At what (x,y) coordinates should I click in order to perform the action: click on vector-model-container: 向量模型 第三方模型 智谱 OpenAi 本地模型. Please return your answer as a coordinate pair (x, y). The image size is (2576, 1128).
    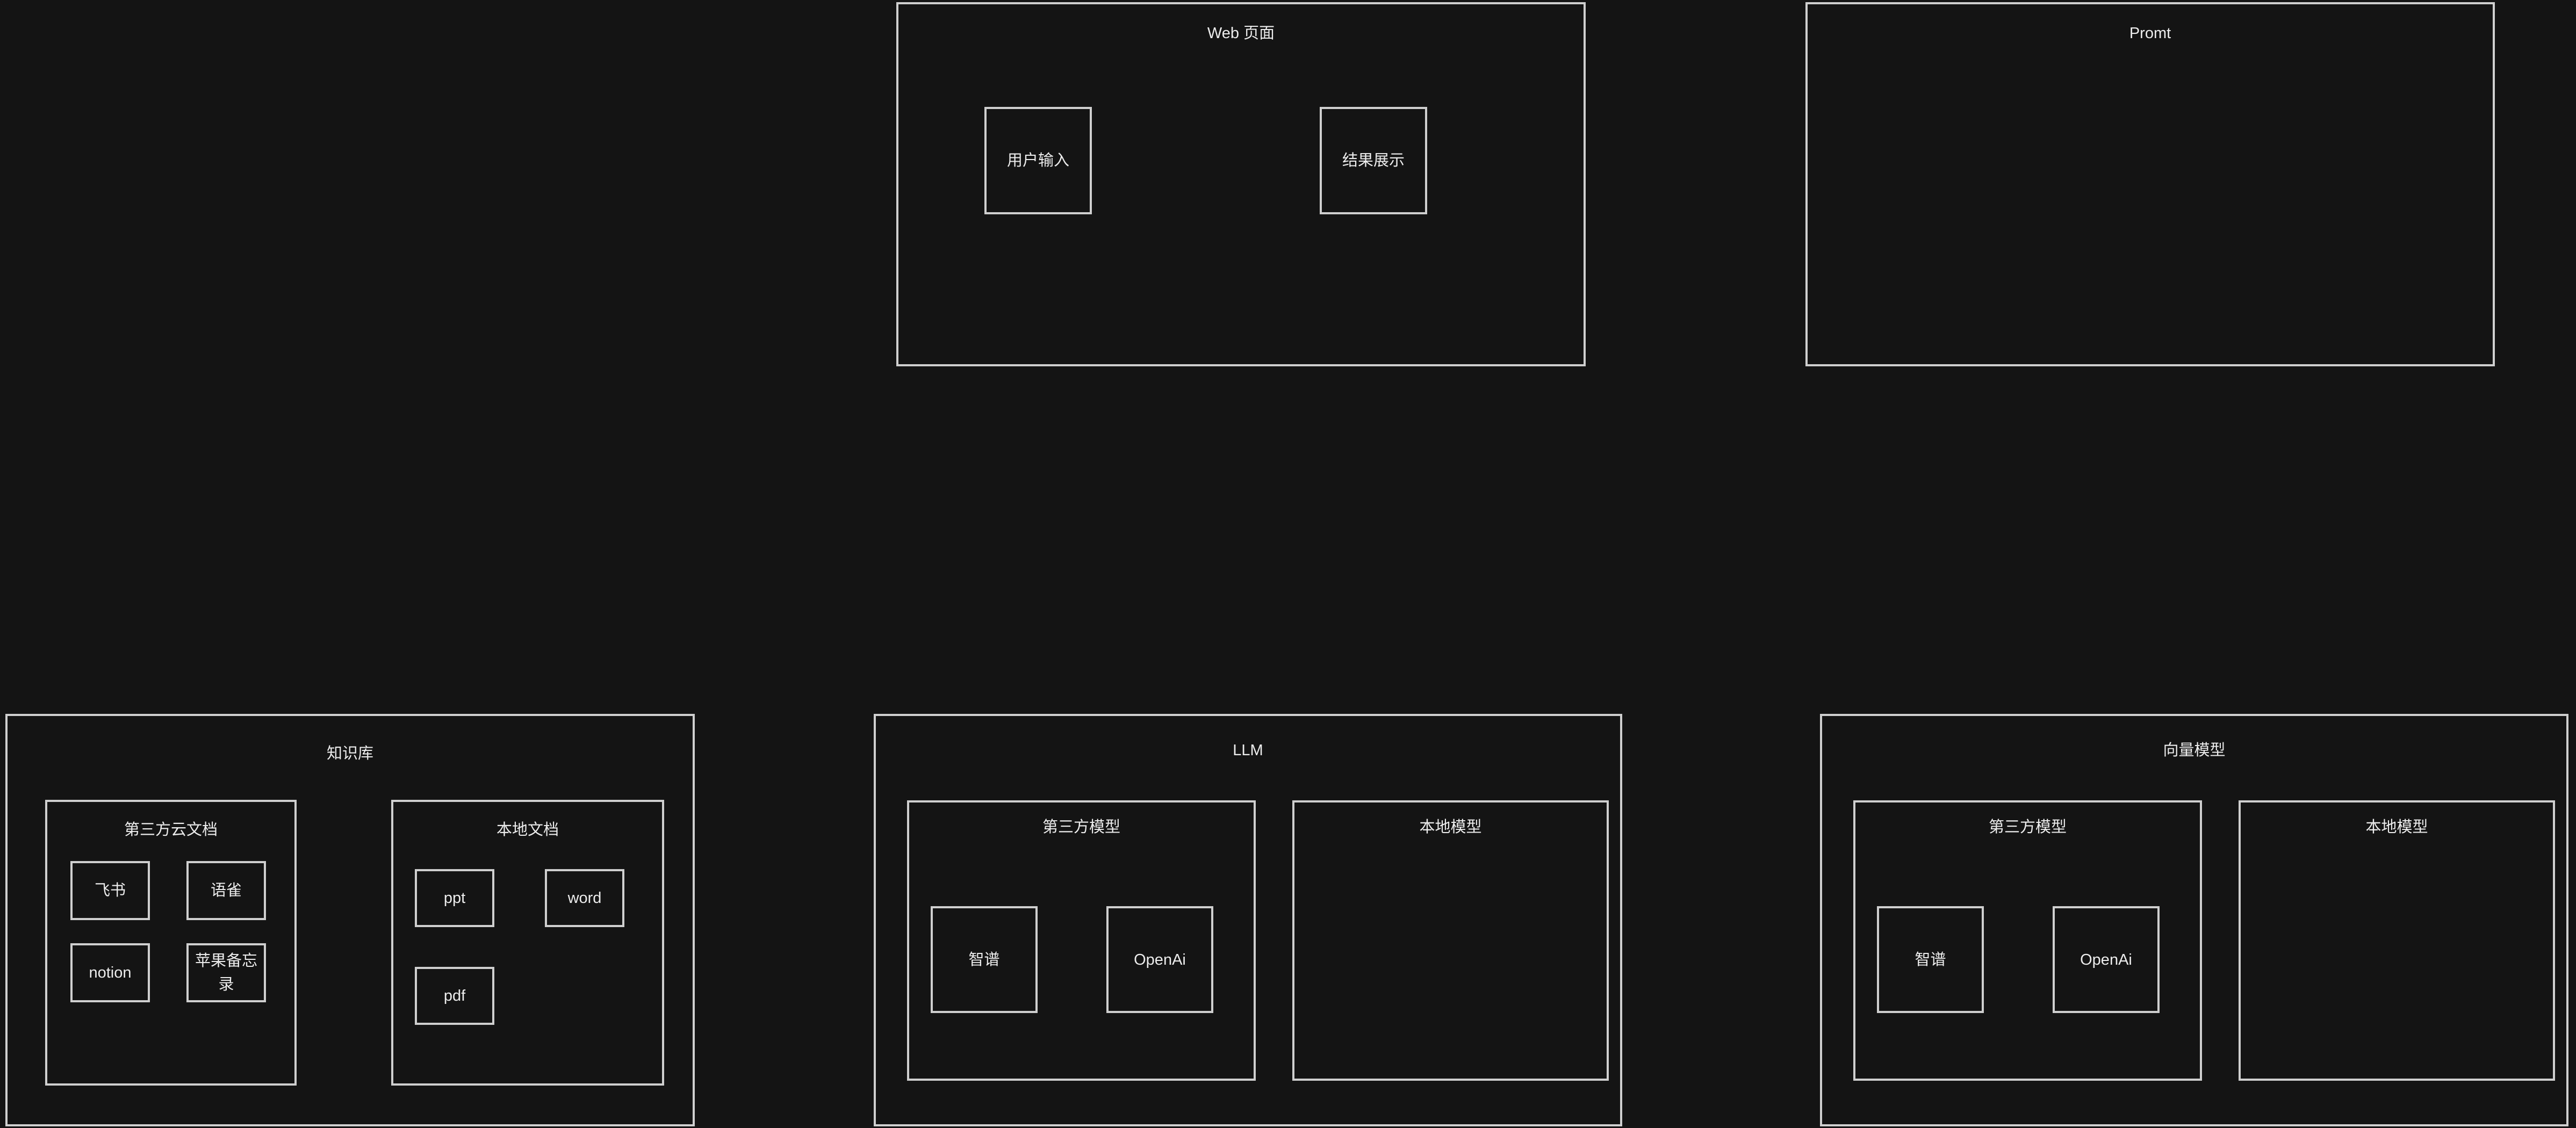
    Looking at the image, I should click on (2194, 920).